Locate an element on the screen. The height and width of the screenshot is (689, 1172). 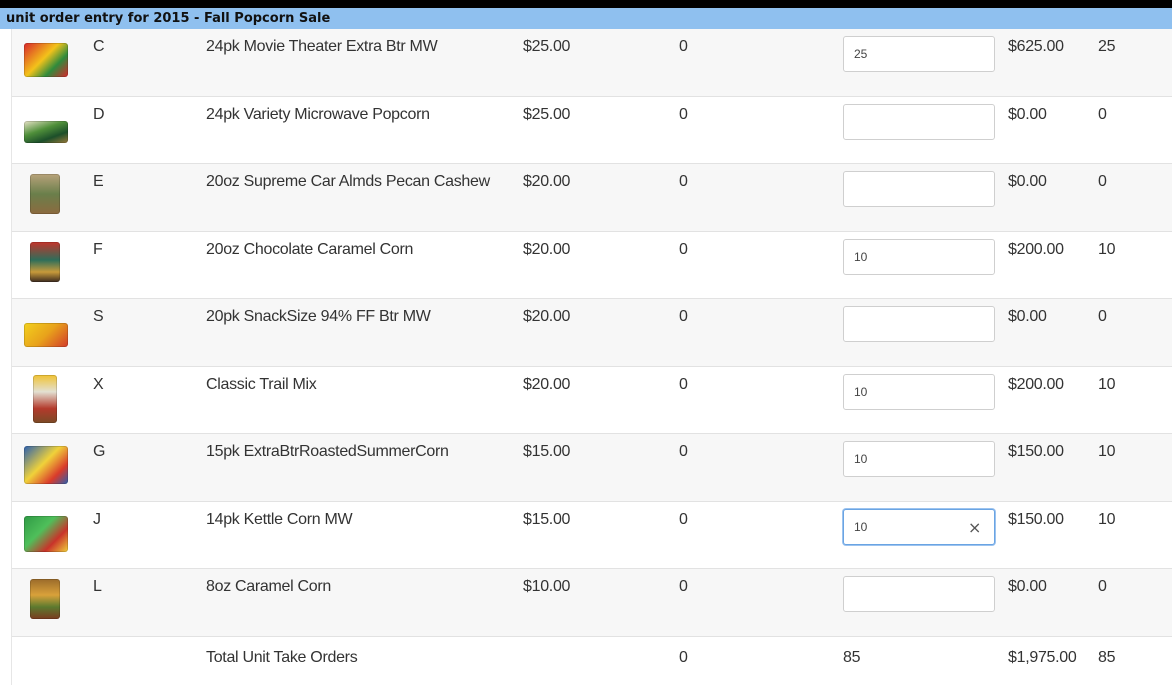
product-name: 14pk Kettle Corn MW is located at coordinates (279, 519).